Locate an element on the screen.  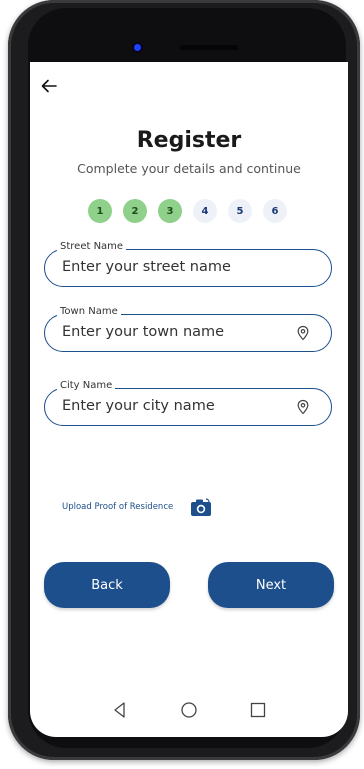
street-name-field: Street Name Enter your street name is located at coordinates (188, 264).